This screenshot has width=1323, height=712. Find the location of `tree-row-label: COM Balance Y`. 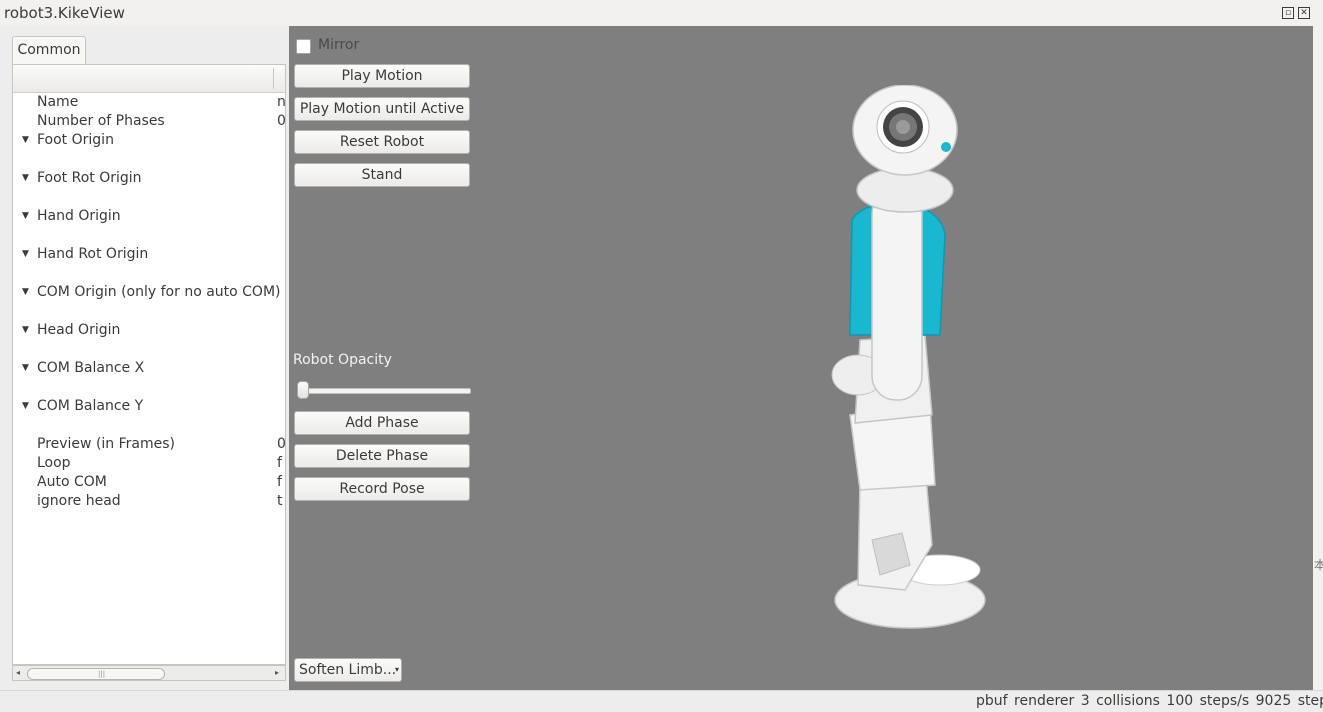

tree-row-label: COM Balance Y is located at coordinates (90, 406).